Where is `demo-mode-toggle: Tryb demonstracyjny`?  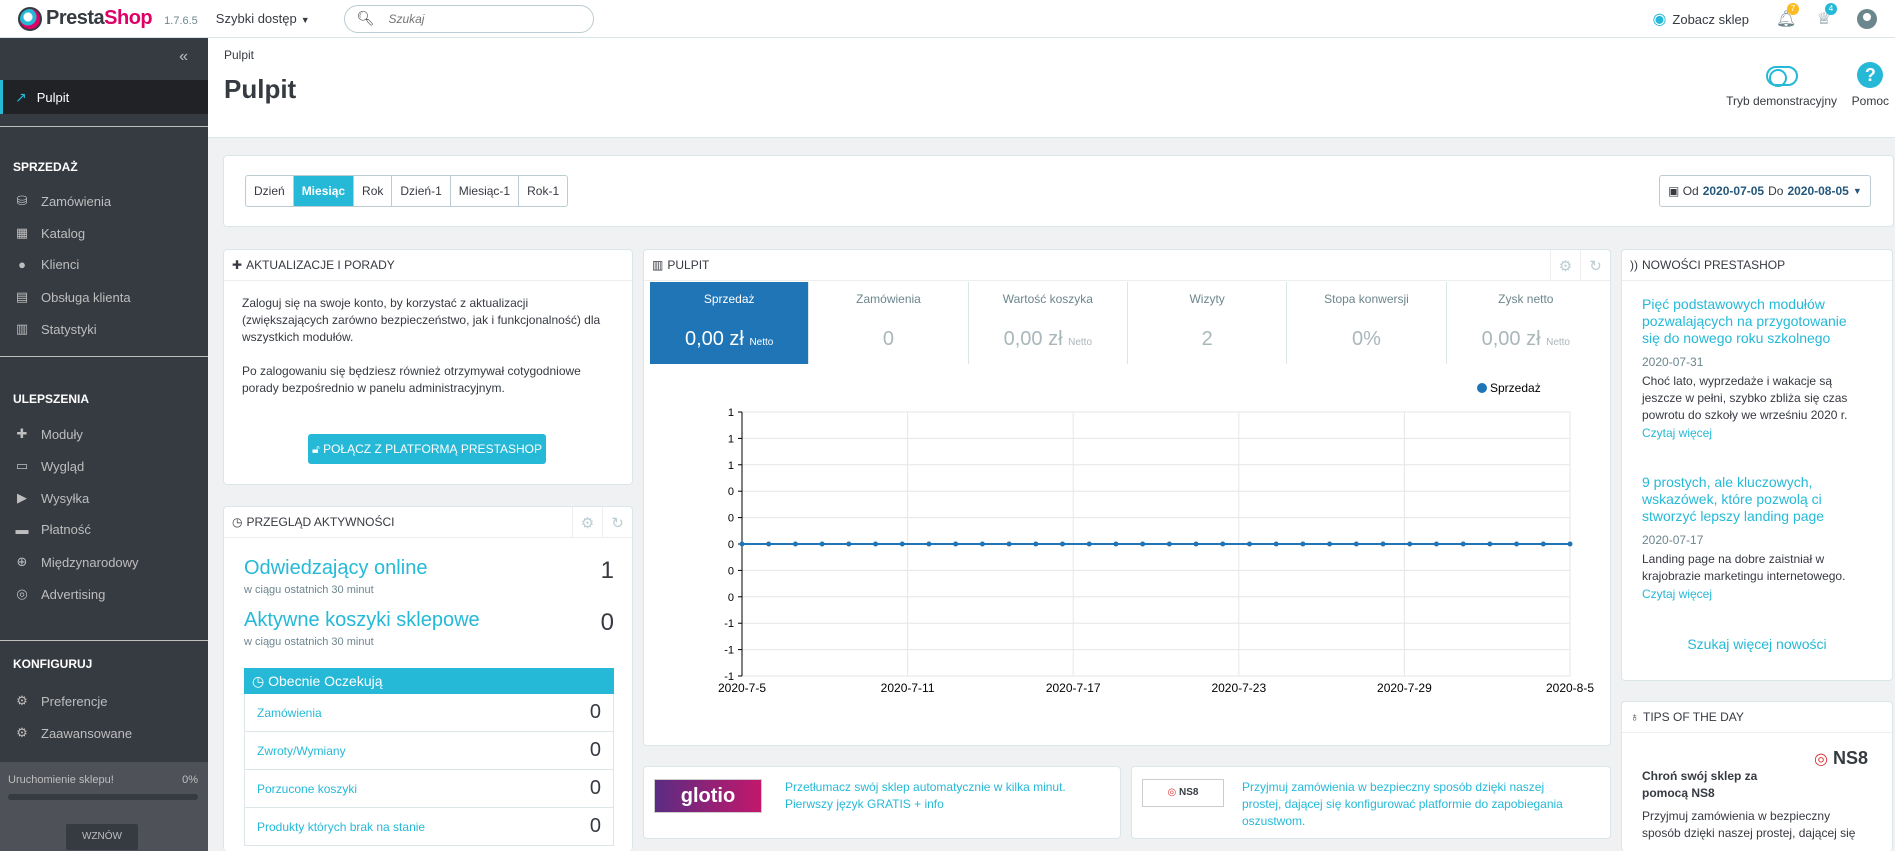
demo-mode-toggle: Tryb demonstracyjny is located at coordinates (1781, 87).